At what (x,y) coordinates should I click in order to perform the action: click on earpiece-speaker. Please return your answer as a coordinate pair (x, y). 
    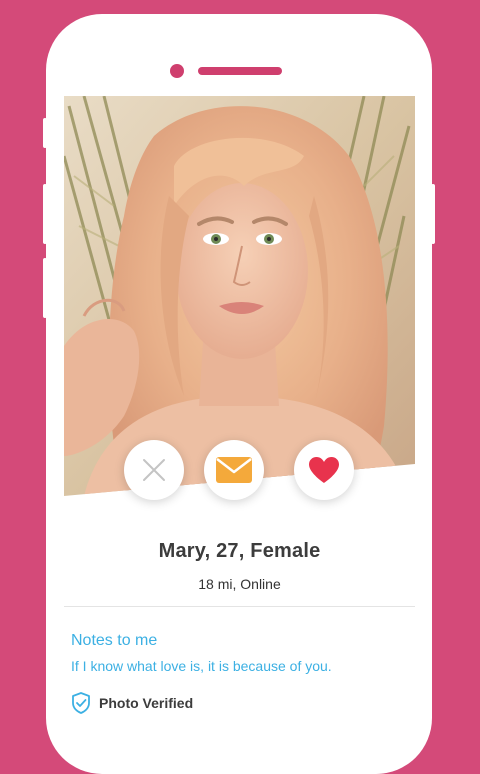
    Looking at the image, I should click on (240, 71).